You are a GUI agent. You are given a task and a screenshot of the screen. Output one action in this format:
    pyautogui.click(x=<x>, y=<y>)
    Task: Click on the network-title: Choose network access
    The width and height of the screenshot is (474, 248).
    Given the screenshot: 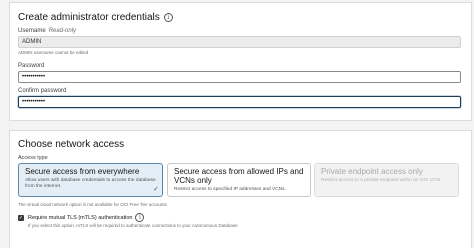 What is the action you would take?
    pyautogui.click(x=71, y=144)
    